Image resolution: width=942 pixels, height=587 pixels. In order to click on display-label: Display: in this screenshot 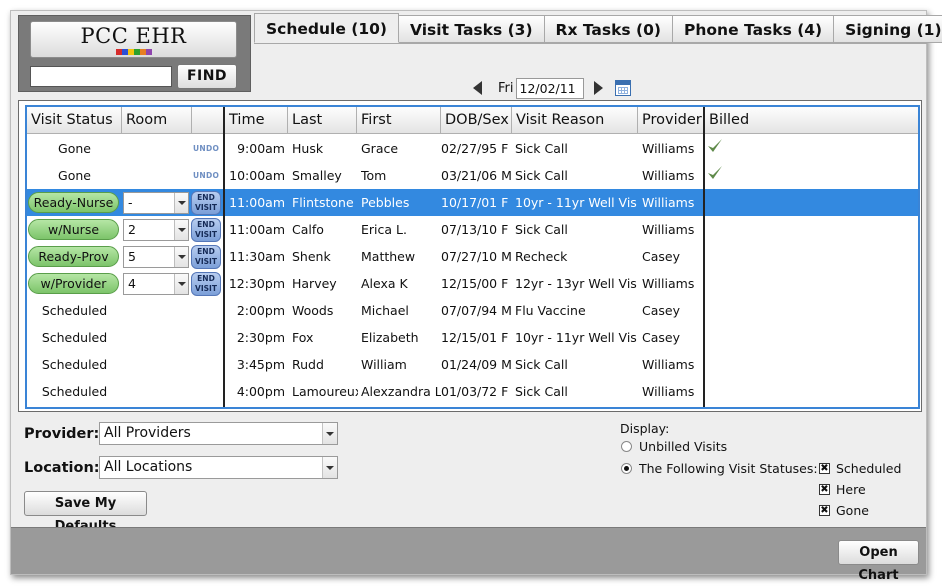, I will do `click(645, 428)`.